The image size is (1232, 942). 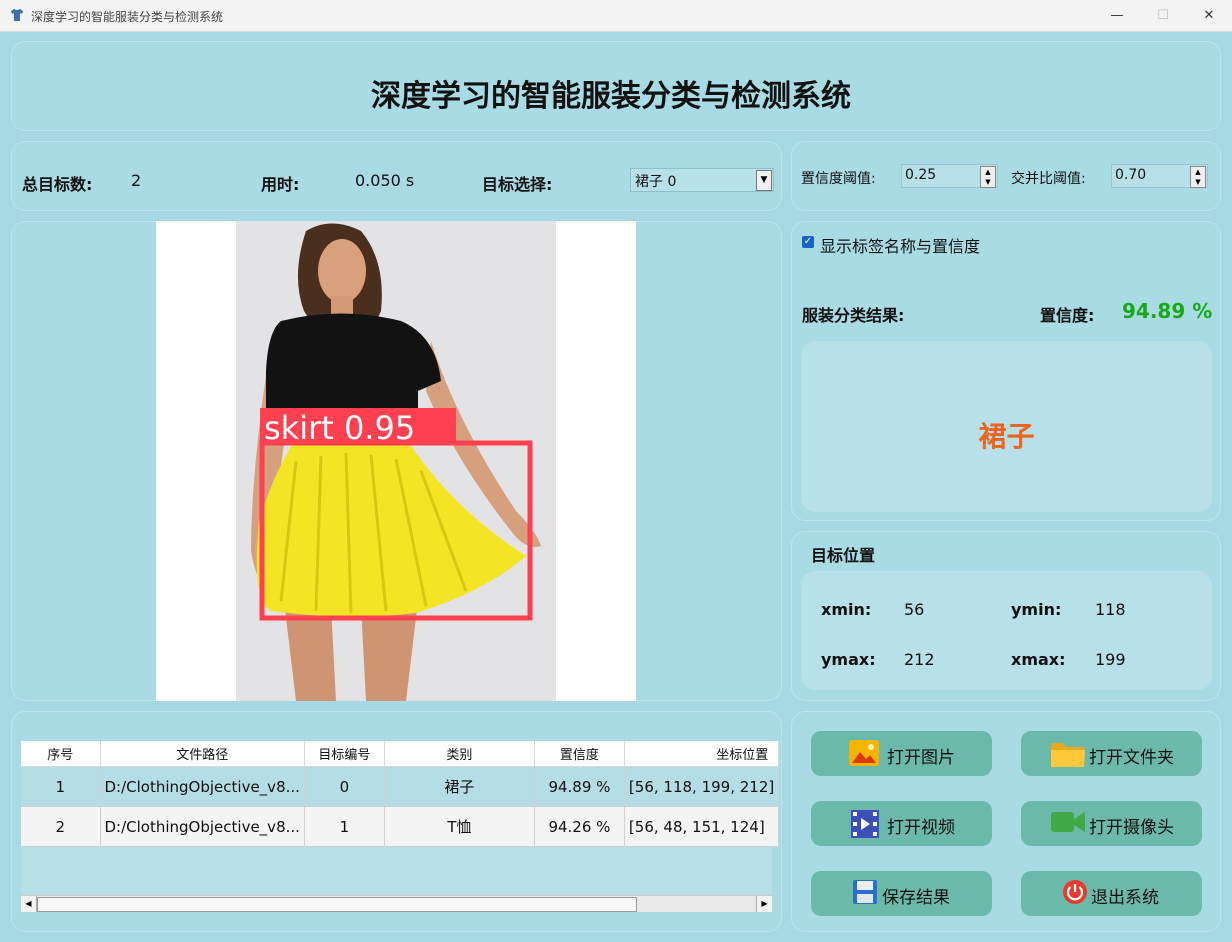 I want to click on ymin-label: ymin:, so click(x=1036, y=609).